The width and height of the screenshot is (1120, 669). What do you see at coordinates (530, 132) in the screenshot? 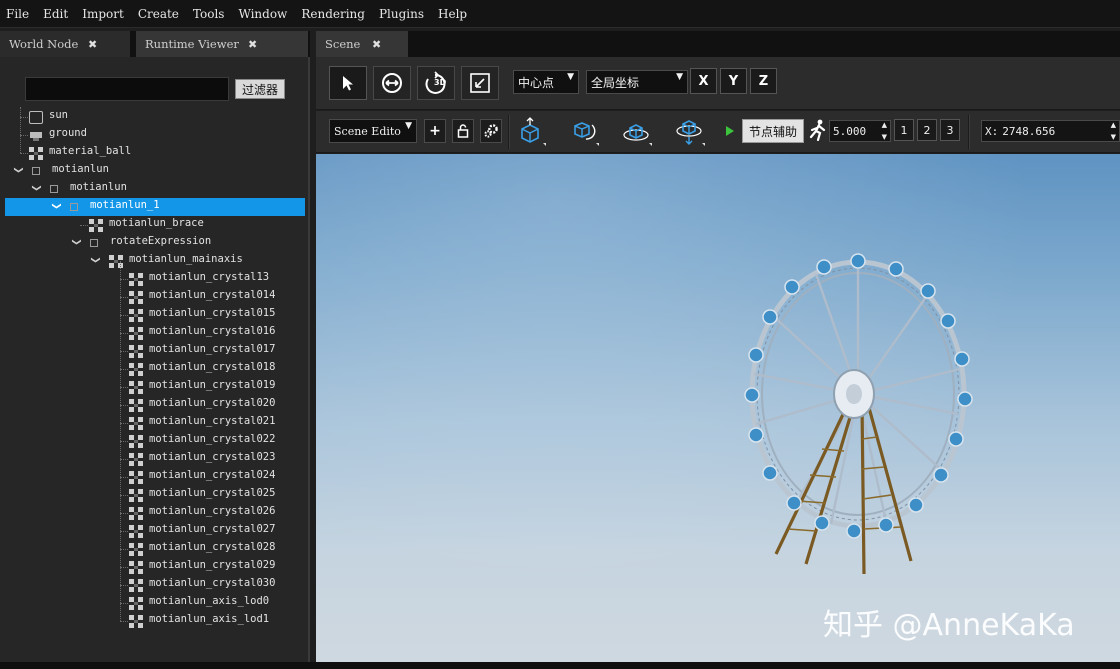
I see `snap-move-cube-icon` at bounding box center [530, 132].